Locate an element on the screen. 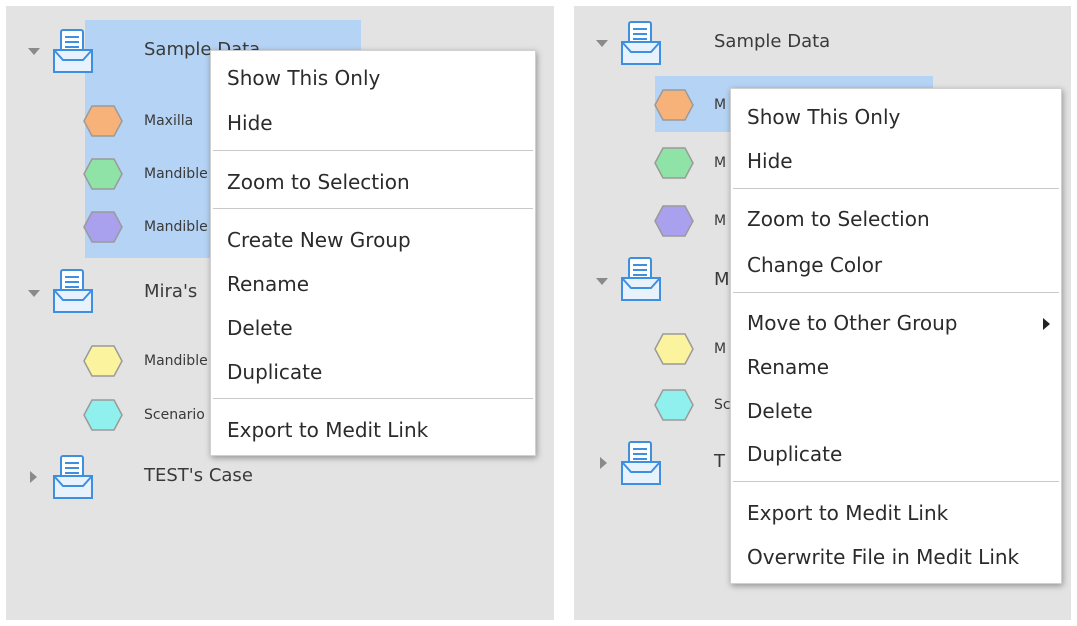  tree-group: T is located at coordinates (654, 463).